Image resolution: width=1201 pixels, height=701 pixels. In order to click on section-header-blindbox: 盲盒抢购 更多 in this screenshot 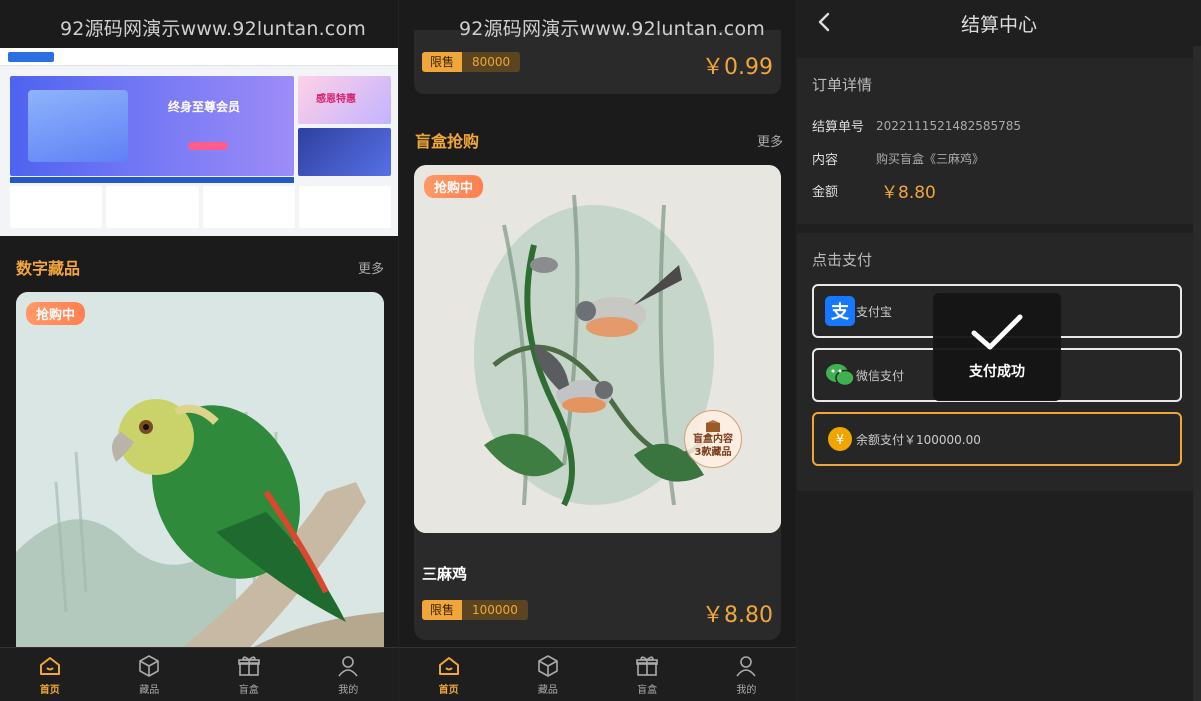, I will do `click(599, 140)`.